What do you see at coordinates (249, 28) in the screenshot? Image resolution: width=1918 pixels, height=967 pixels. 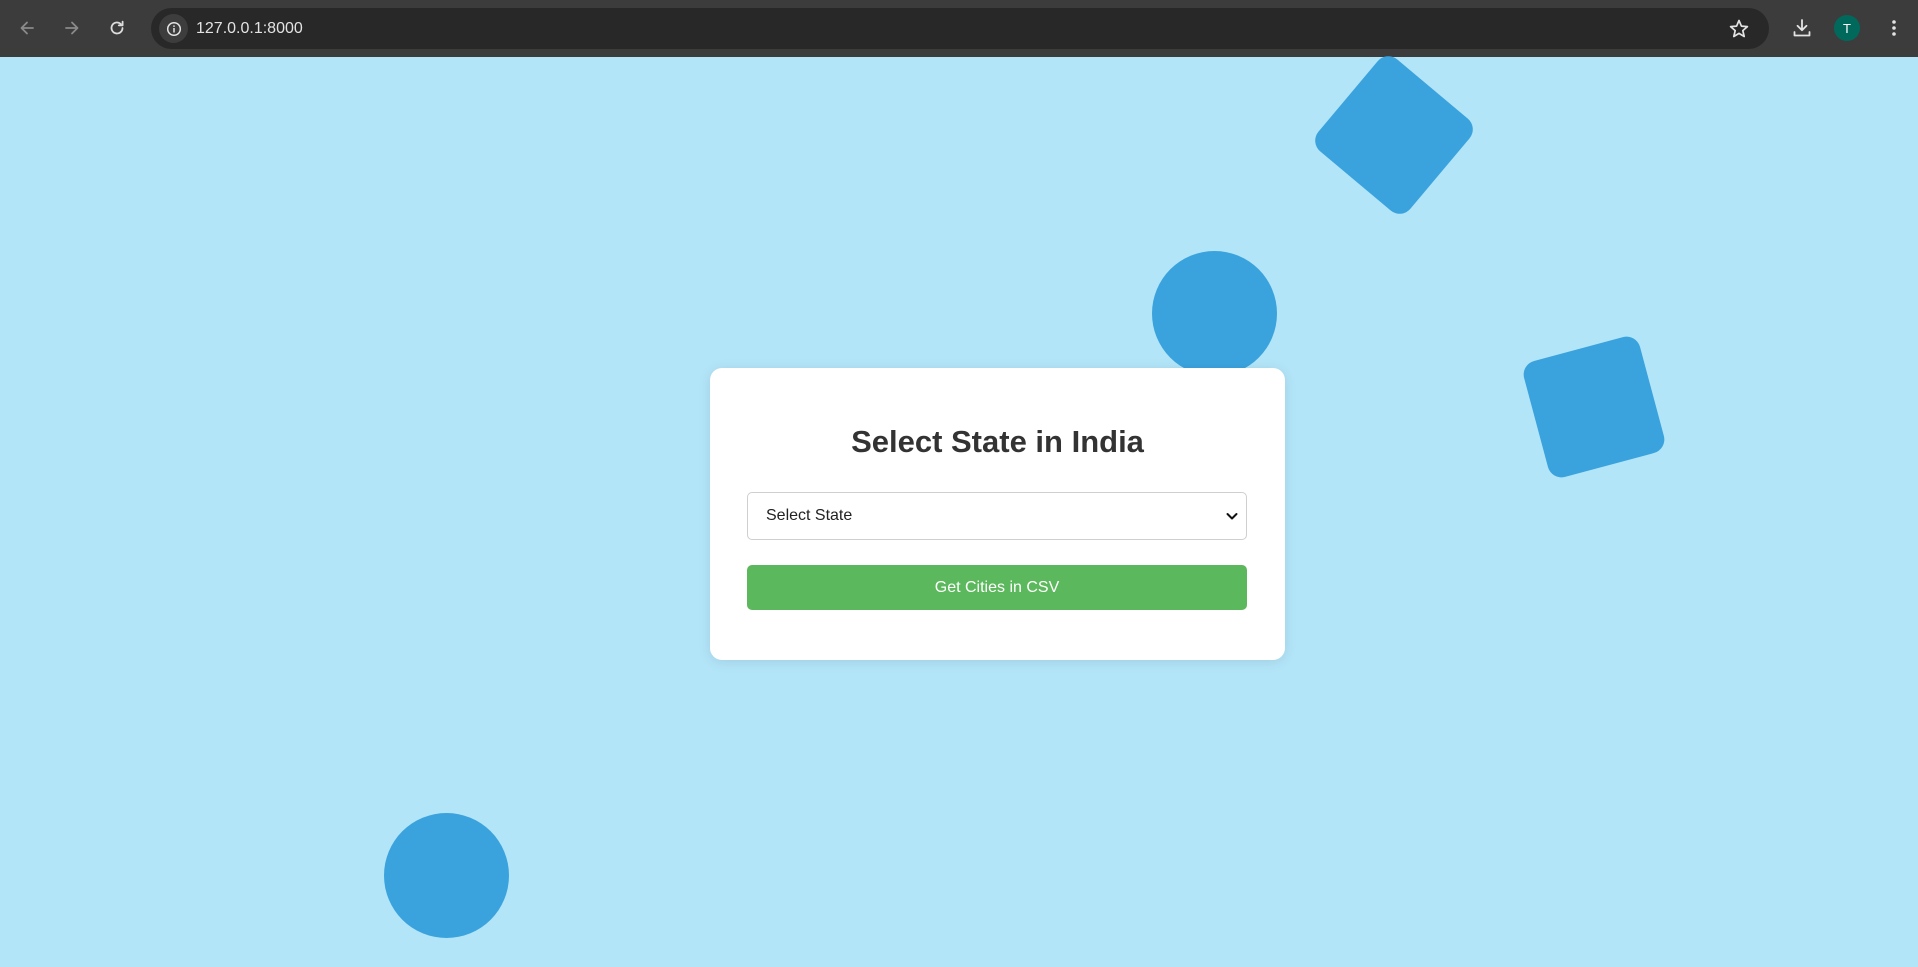 I see `url-text: 127.0.0.1:8000` at bounding box center [249, 28].